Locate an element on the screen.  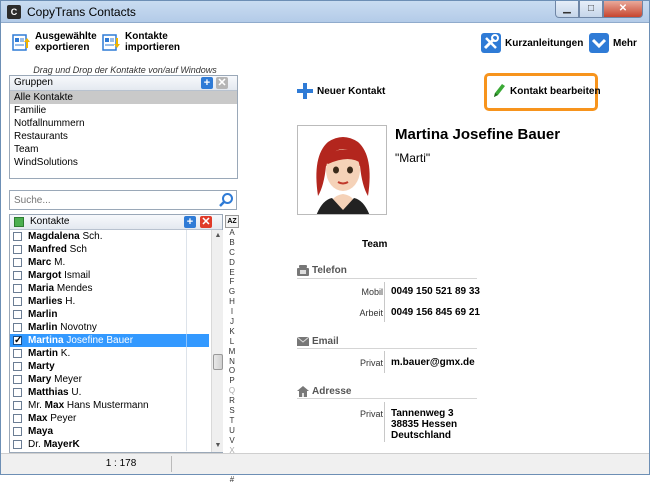
contact-row: Marc M. is located at coordinates (109, 262).